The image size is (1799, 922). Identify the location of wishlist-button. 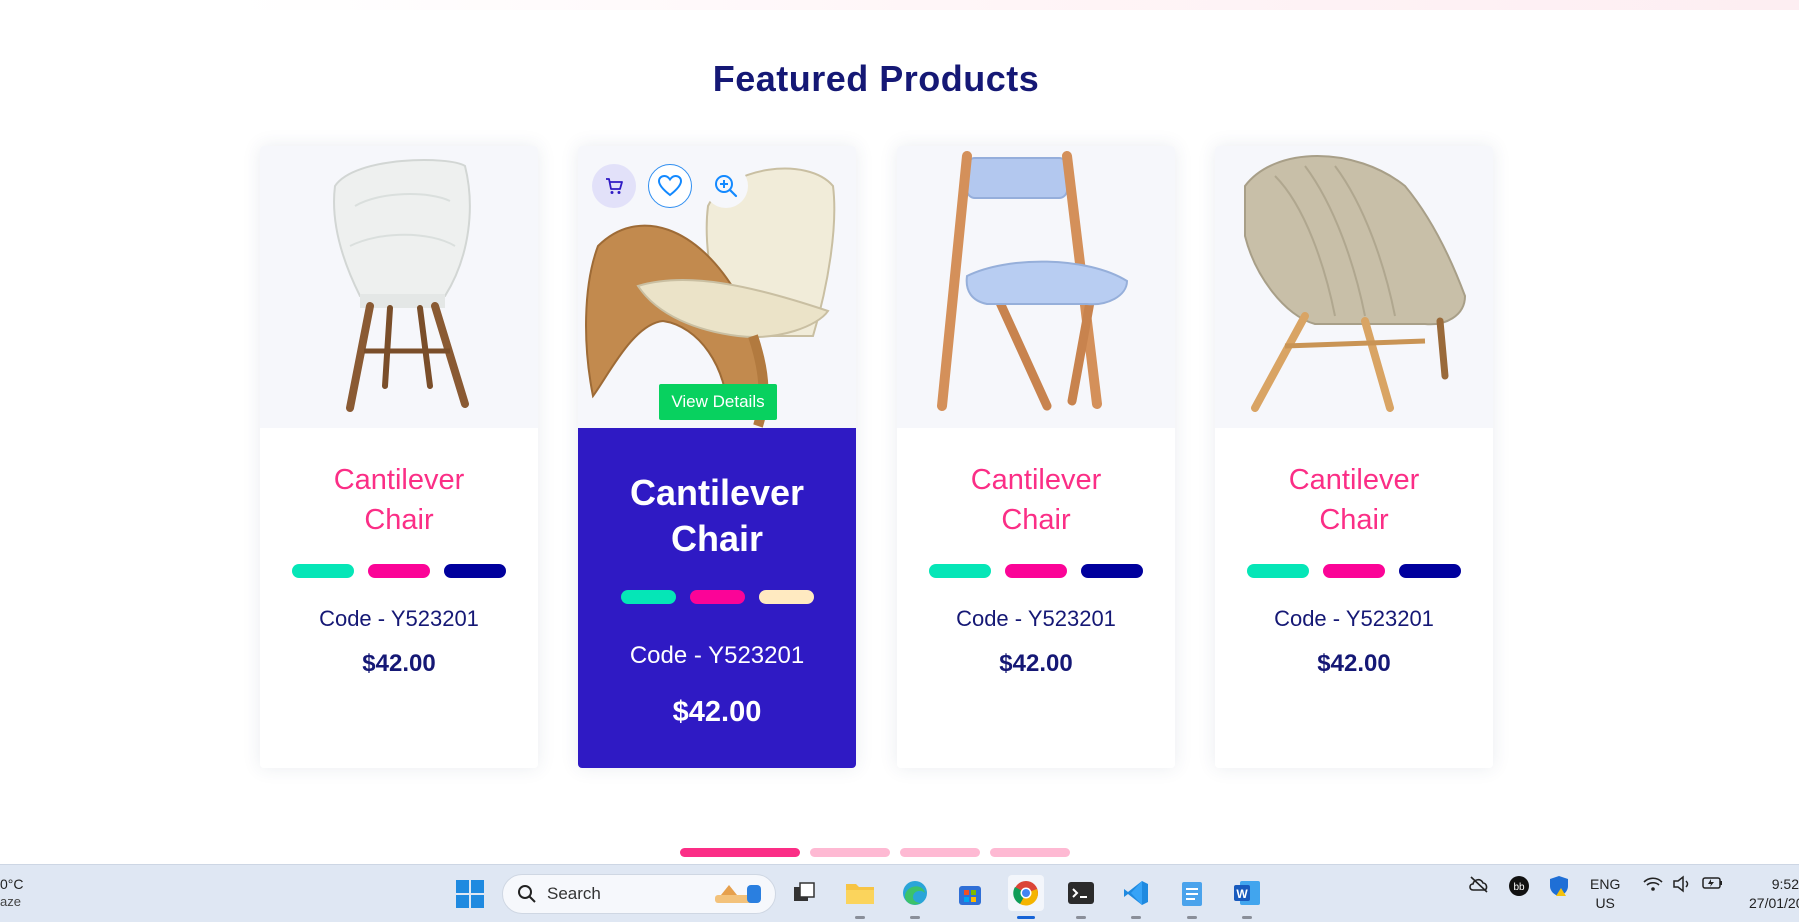
(670, 186).